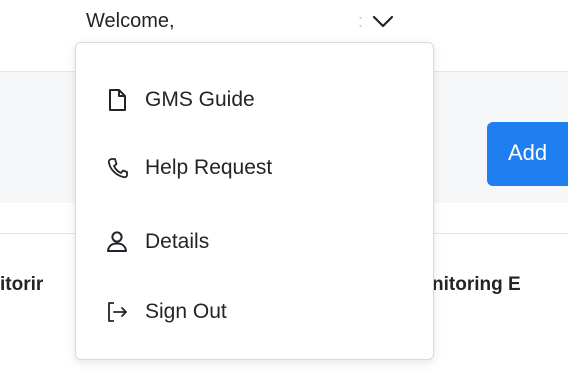 This screenshot has height=377, width=568. I want to click on add-button: Add, so click(527, 154).